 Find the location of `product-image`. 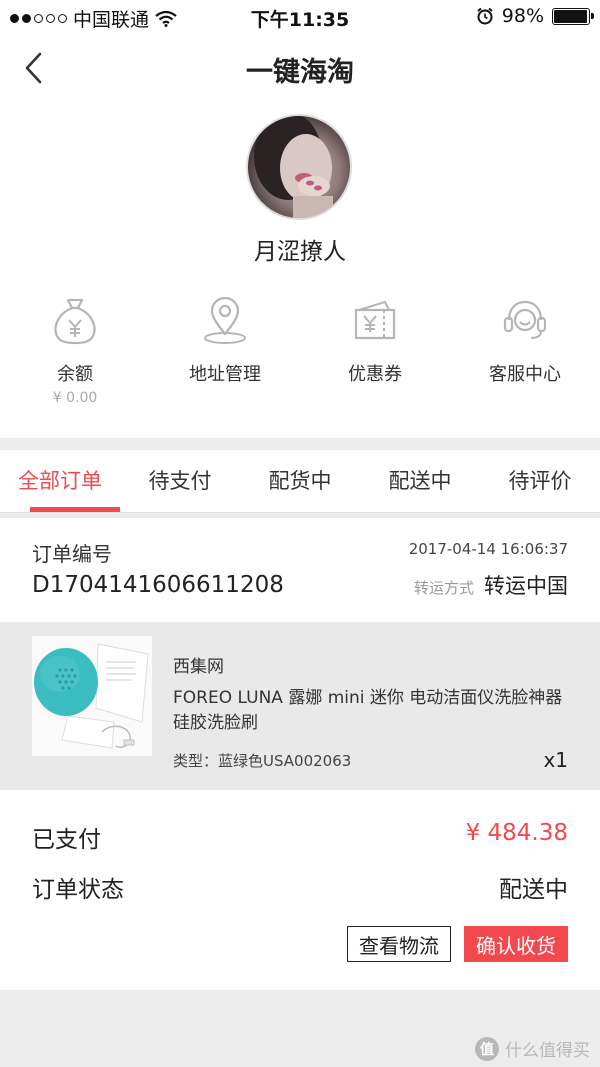

product-image is located at coordinates (92, 696).